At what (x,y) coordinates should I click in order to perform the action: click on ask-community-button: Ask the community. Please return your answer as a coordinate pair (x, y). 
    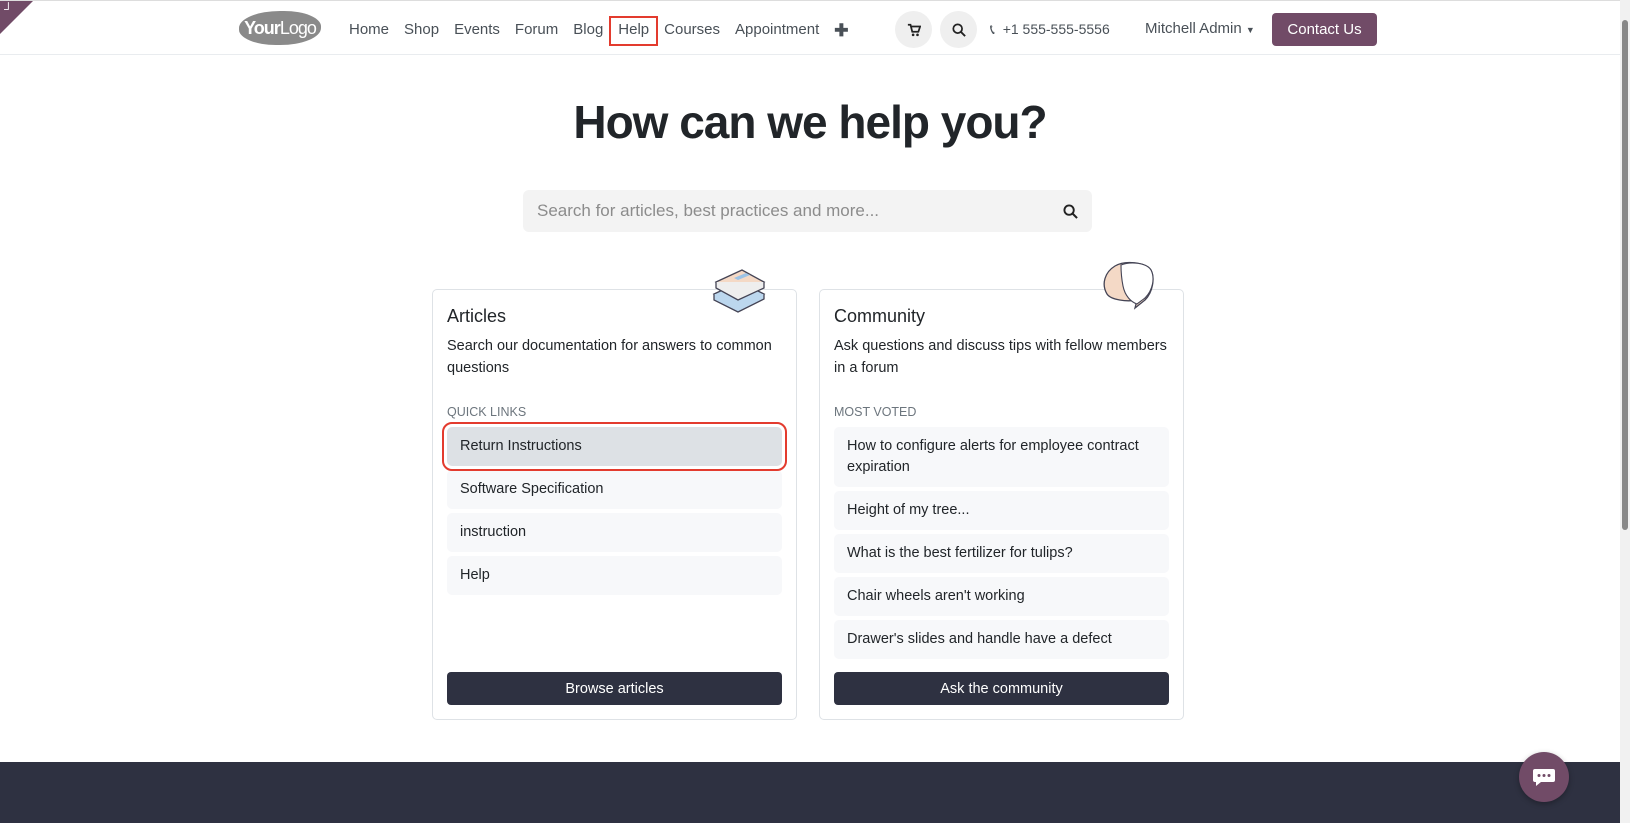
    Looking at the image, I should click on (1001, 688).